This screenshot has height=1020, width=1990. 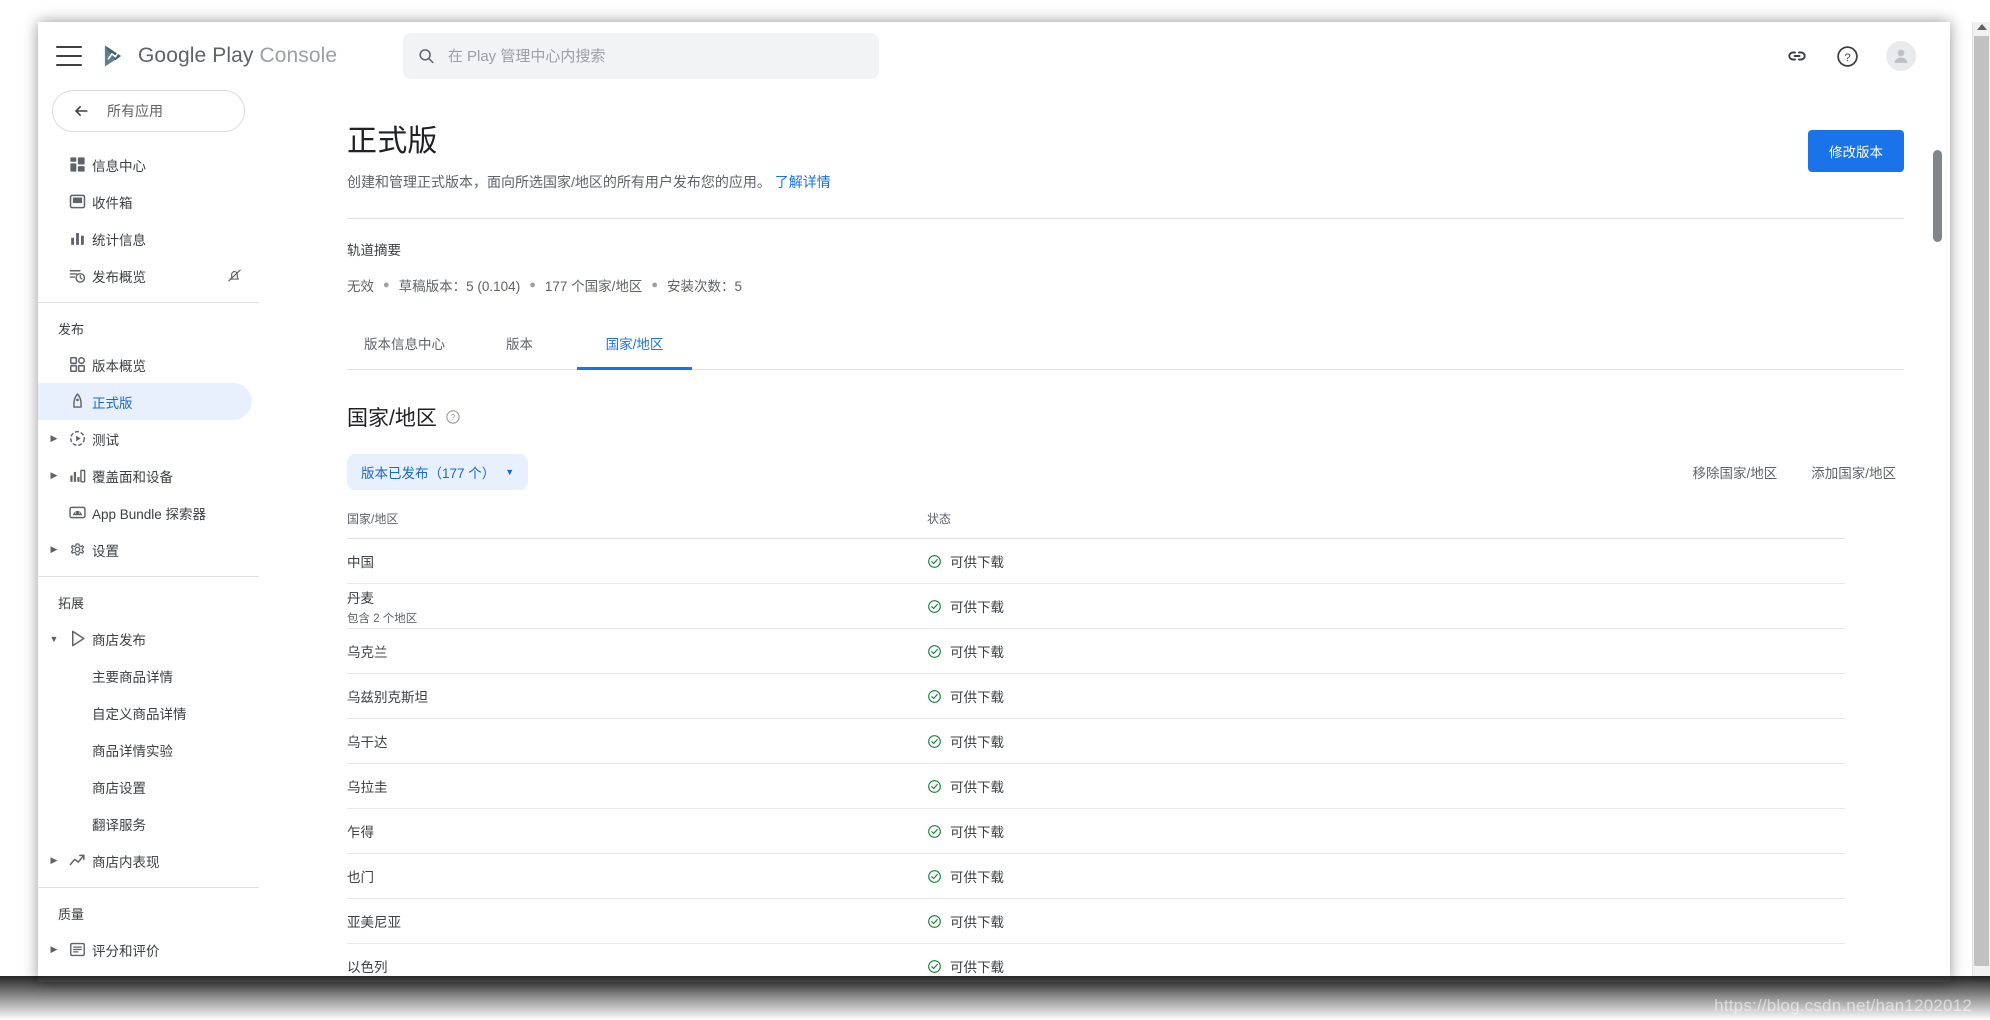 I want to click on dashboard-icon, so click(x=77, y=164).